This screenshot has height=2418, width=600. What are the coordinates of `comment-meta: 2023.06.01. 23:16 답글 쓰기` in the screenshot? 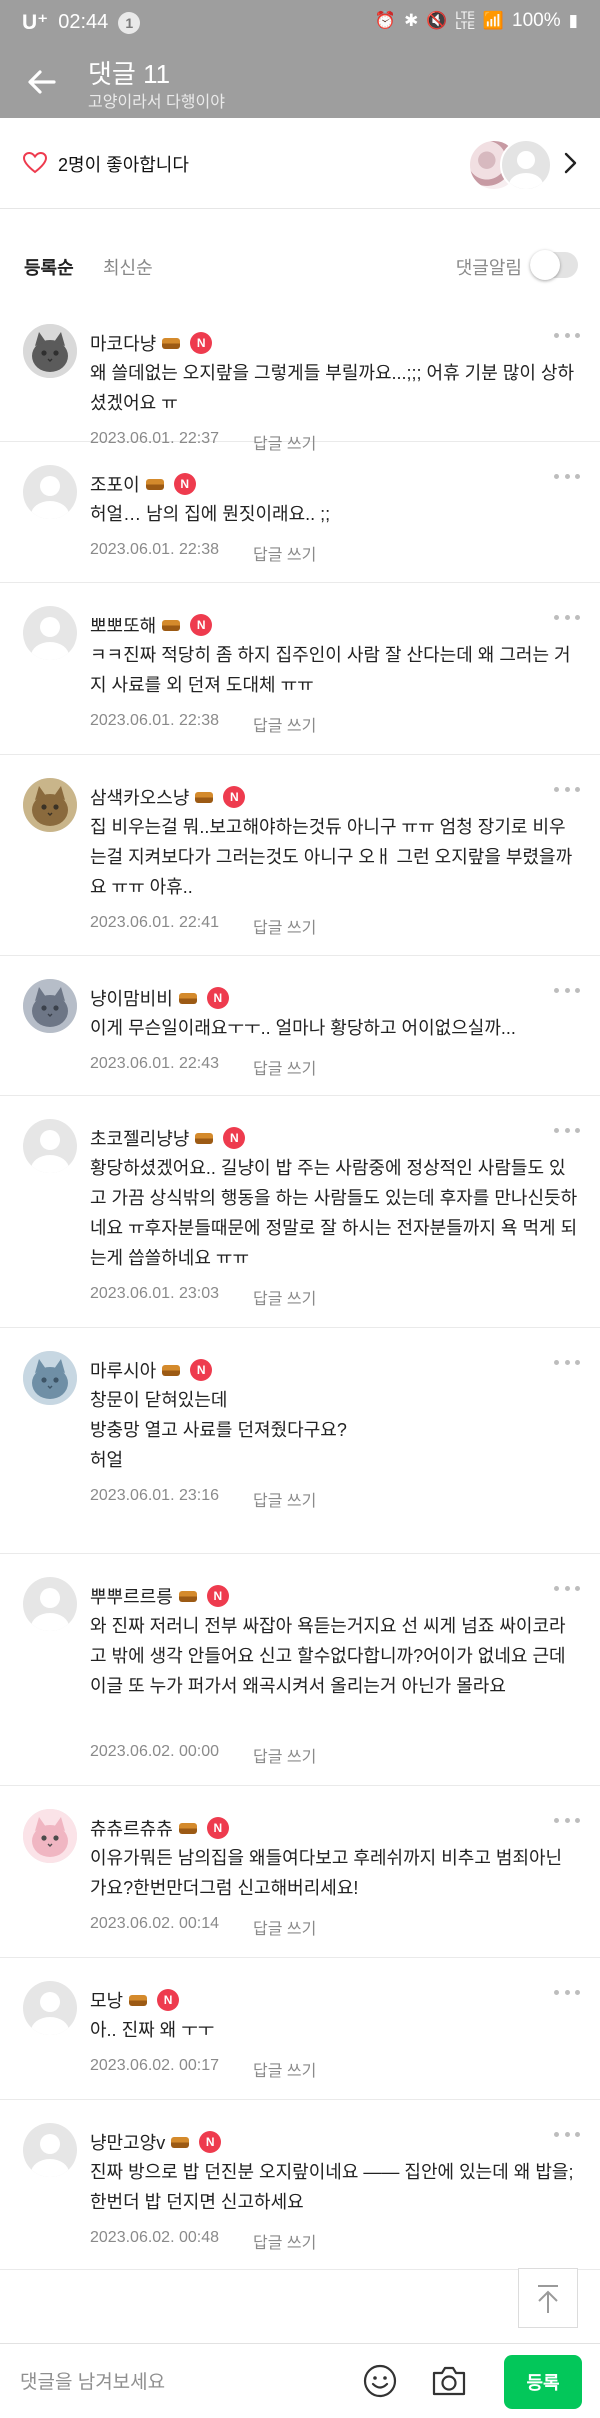 It's located at (203, 1499).